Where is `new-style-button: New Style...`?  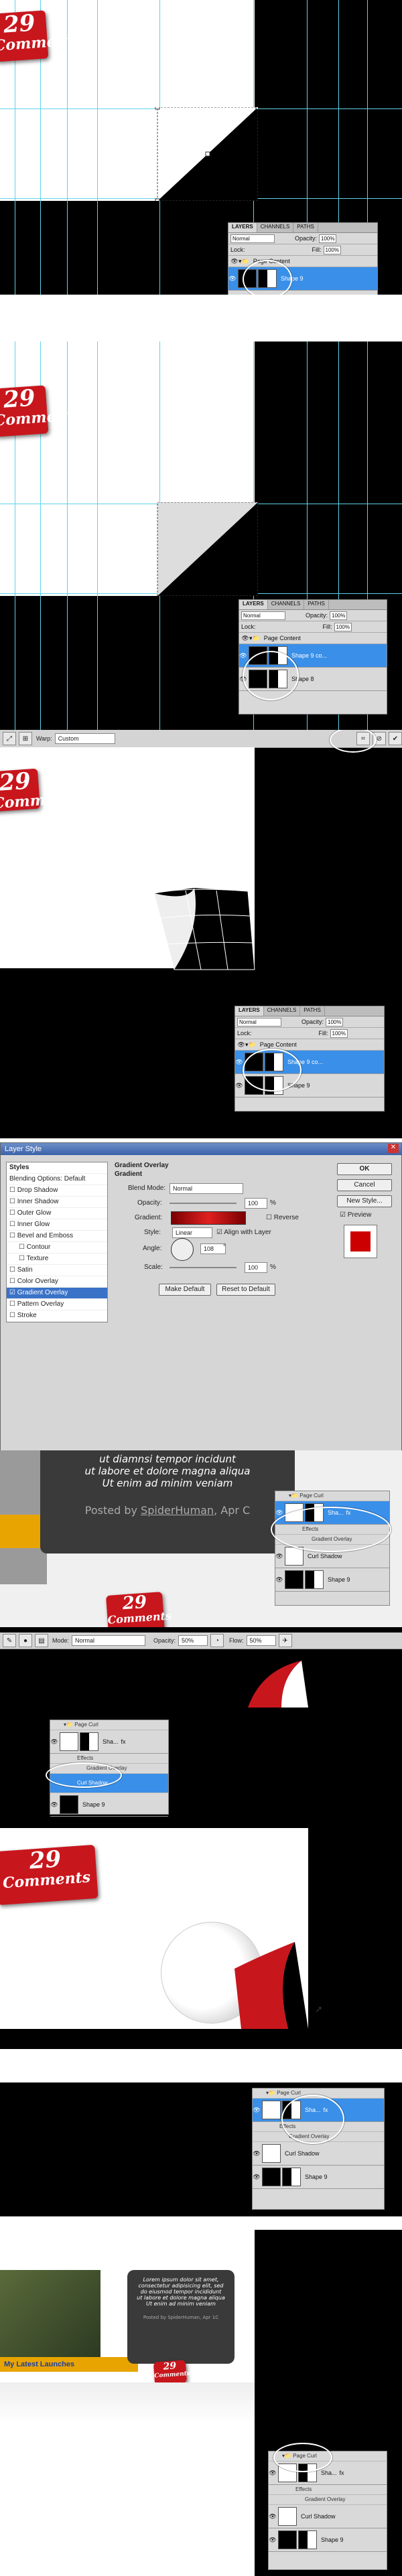 new-style-button: New Style... is located at coordinates (365, 1201).